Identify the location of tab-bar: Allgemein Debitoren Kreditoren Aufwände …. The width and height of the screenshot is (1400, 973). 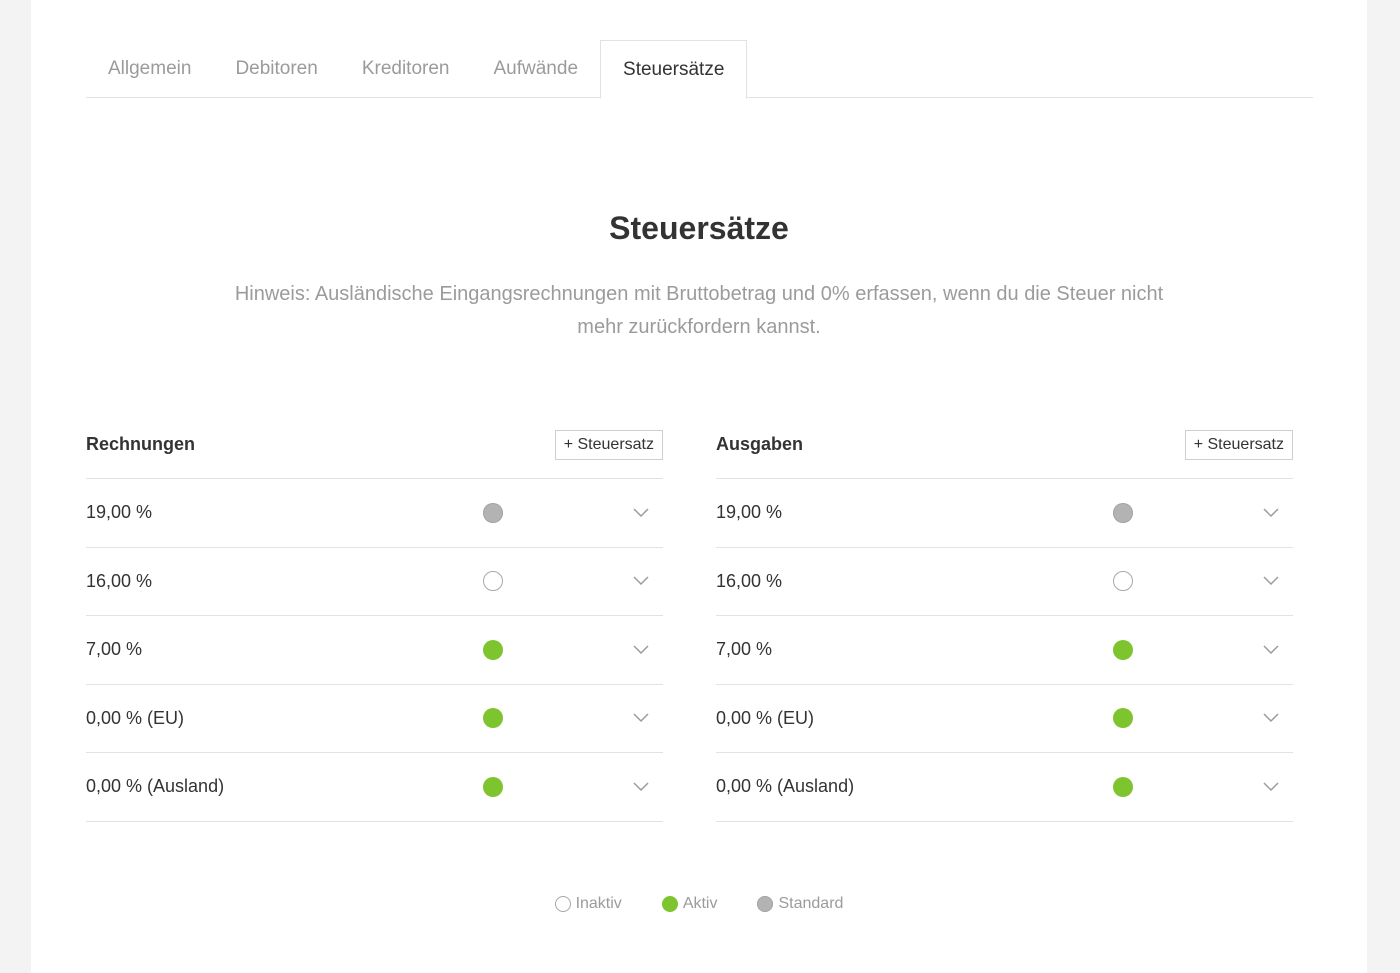
(699, 69).